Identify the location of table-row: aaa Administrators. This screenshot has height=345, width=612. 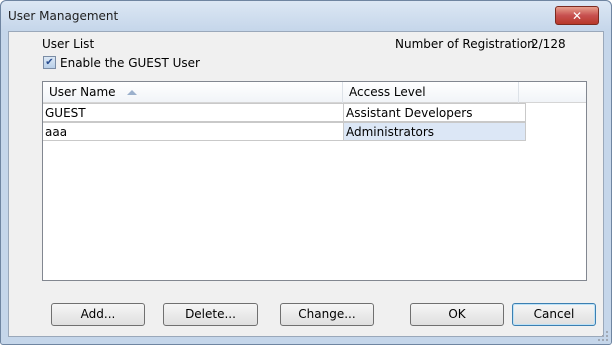
(284, 131).